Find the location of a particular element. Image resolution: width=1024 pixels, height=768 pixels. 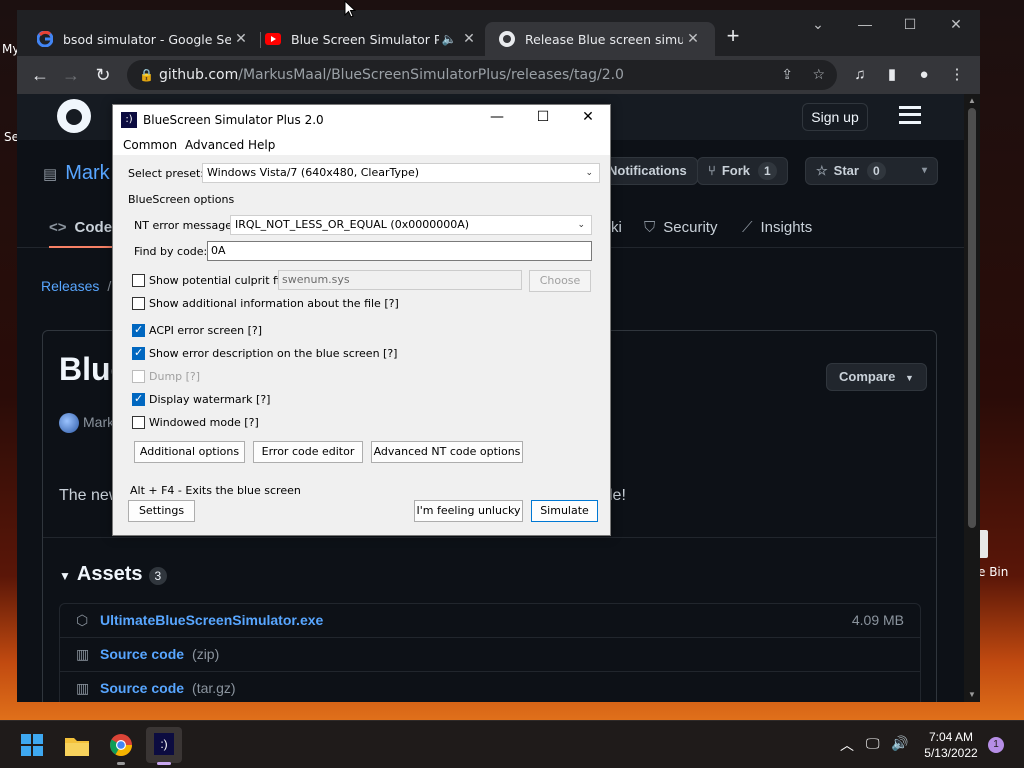

new-tab-button: + is located at coordinates (733, 36).